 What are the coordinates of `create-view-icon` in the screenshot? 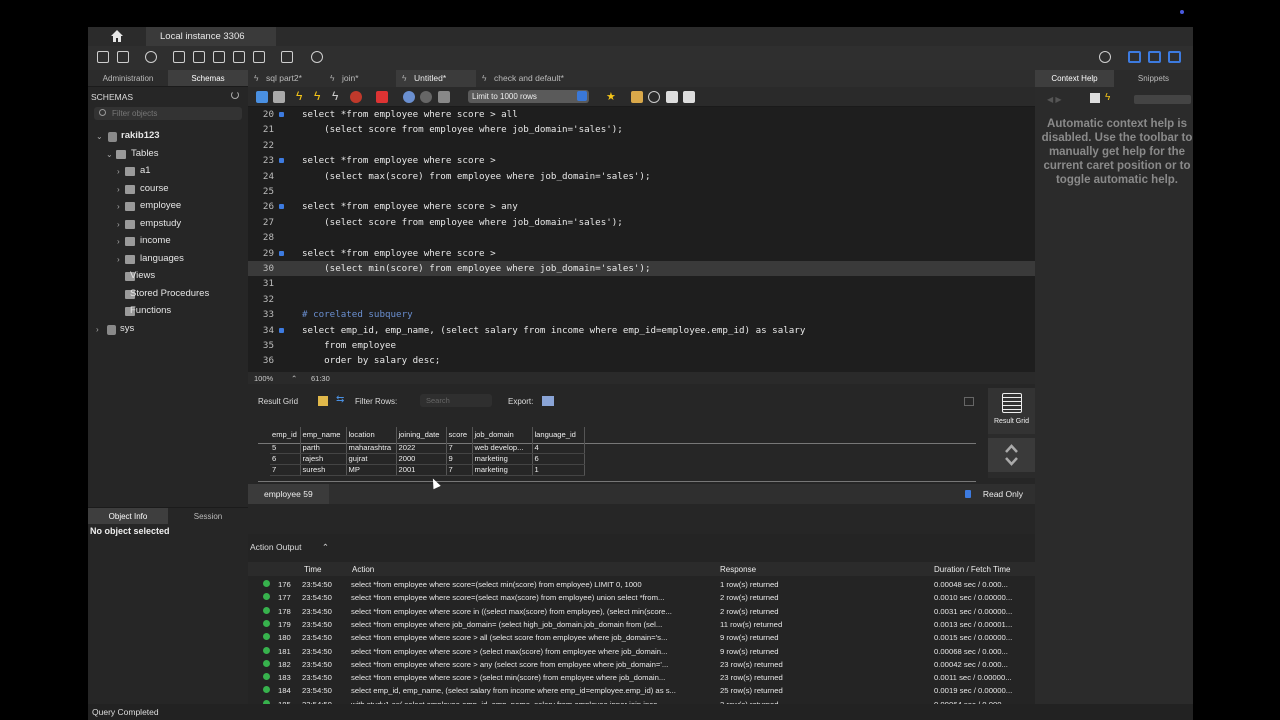 It's located at (219, 57).